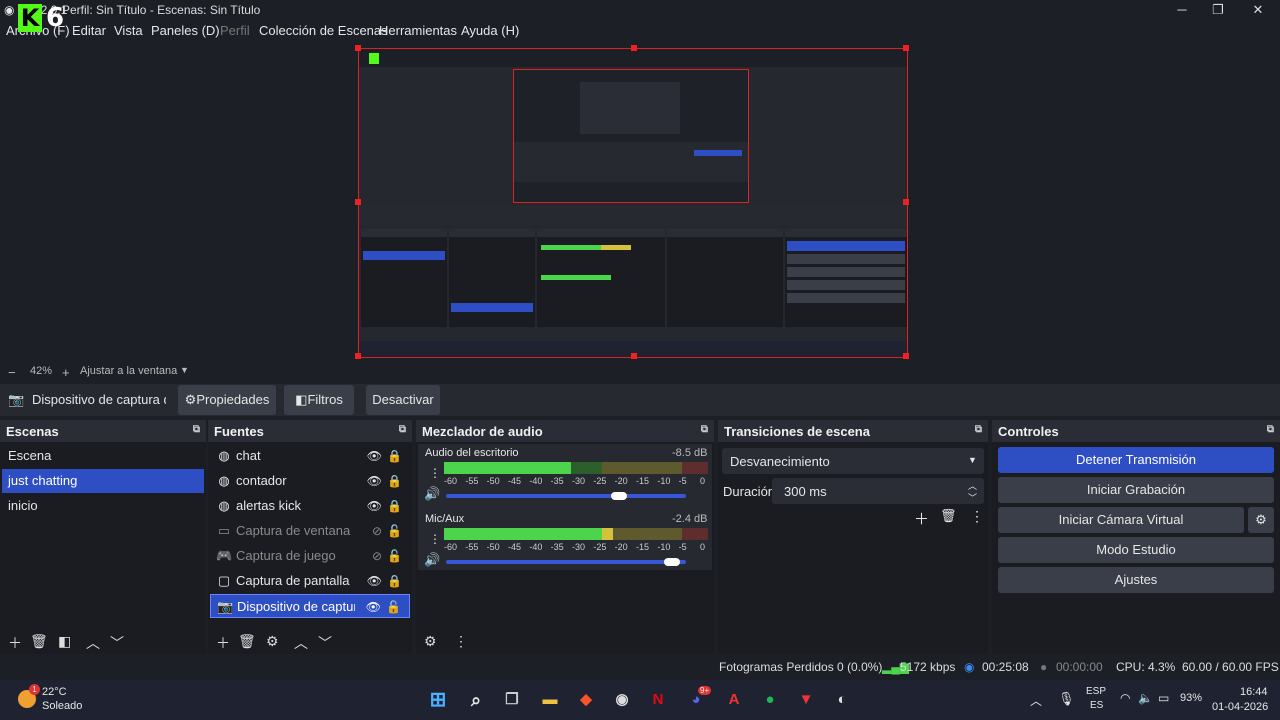 The height and width of the screenshot is (720, 1280). I want to click on source-item: 🎮 Captura de juego ⊘ 🔓, so click(310, 556).